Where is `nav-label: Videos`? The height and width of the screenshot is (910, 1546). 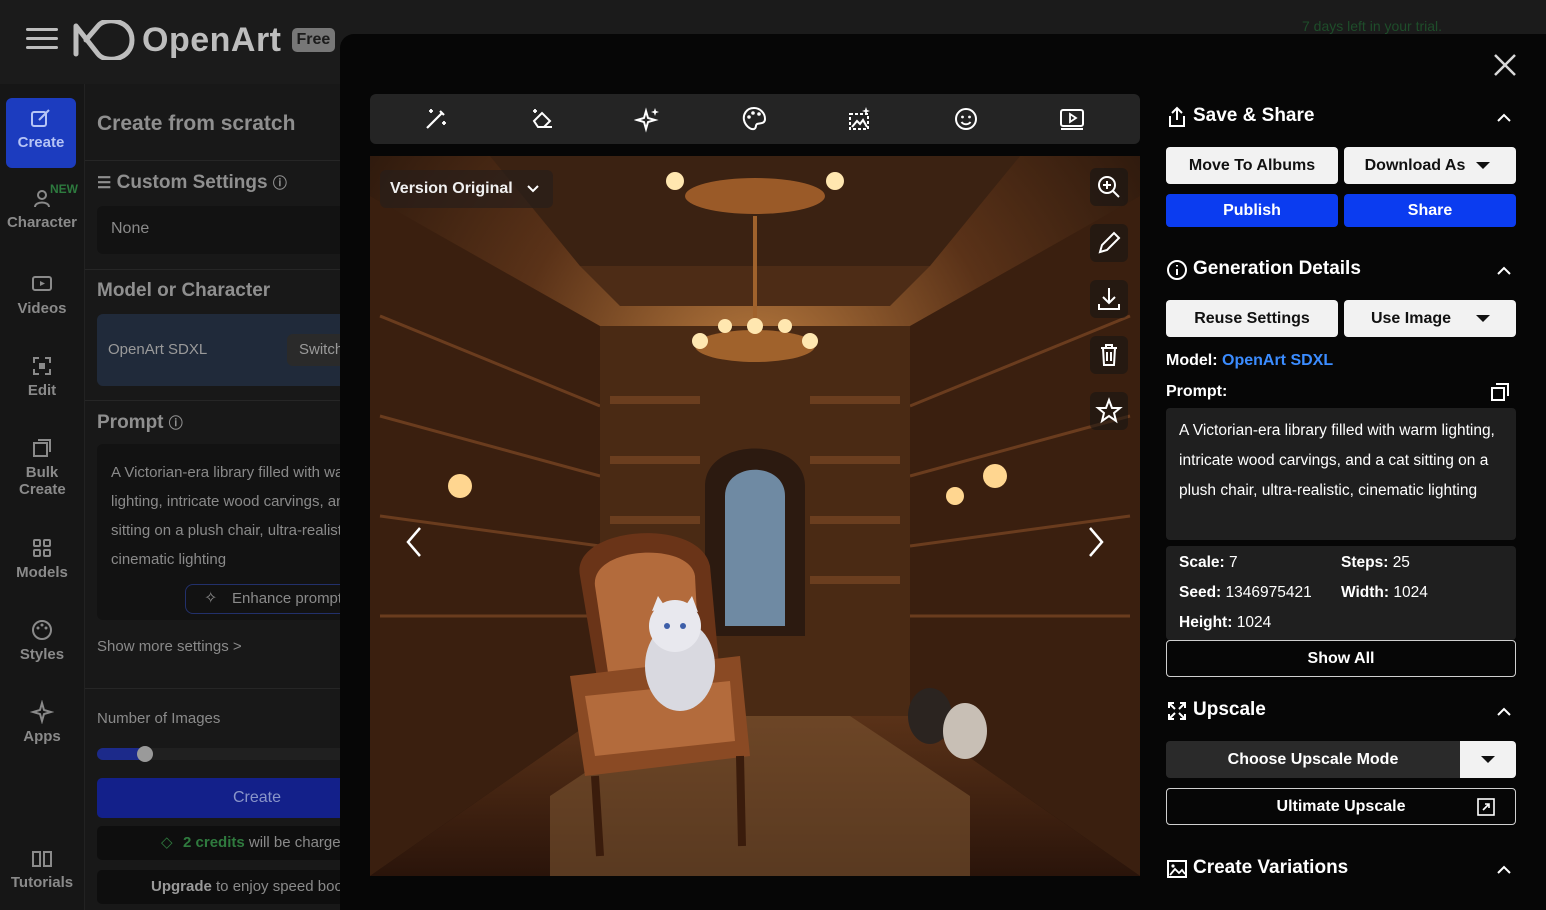
nav-label: Videos is located at coordinates (42, 308).